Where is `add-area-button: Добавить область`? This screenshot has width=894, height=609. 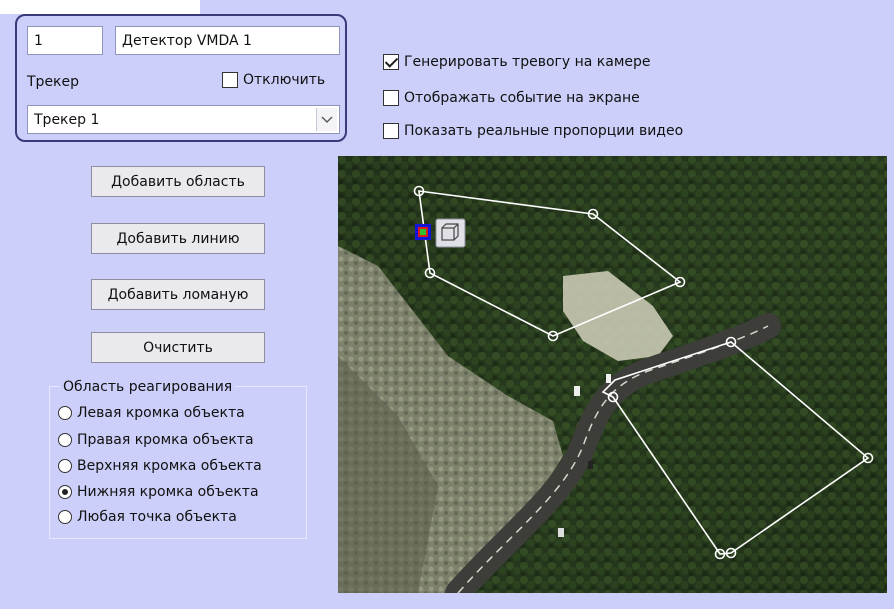 add-area-button: Добавить область is located at coordinates (178, 181).